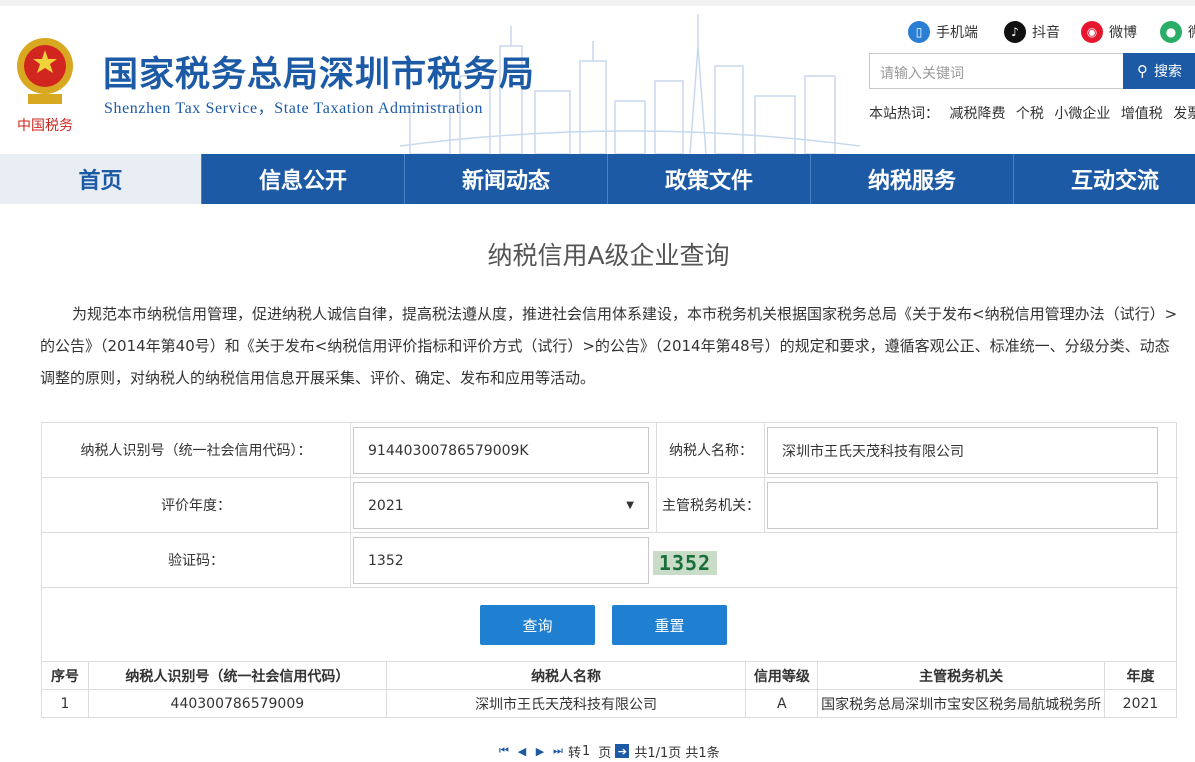 The image size is (1195, 762). I want to click on table-cell: 2021, so click(1140, 703).